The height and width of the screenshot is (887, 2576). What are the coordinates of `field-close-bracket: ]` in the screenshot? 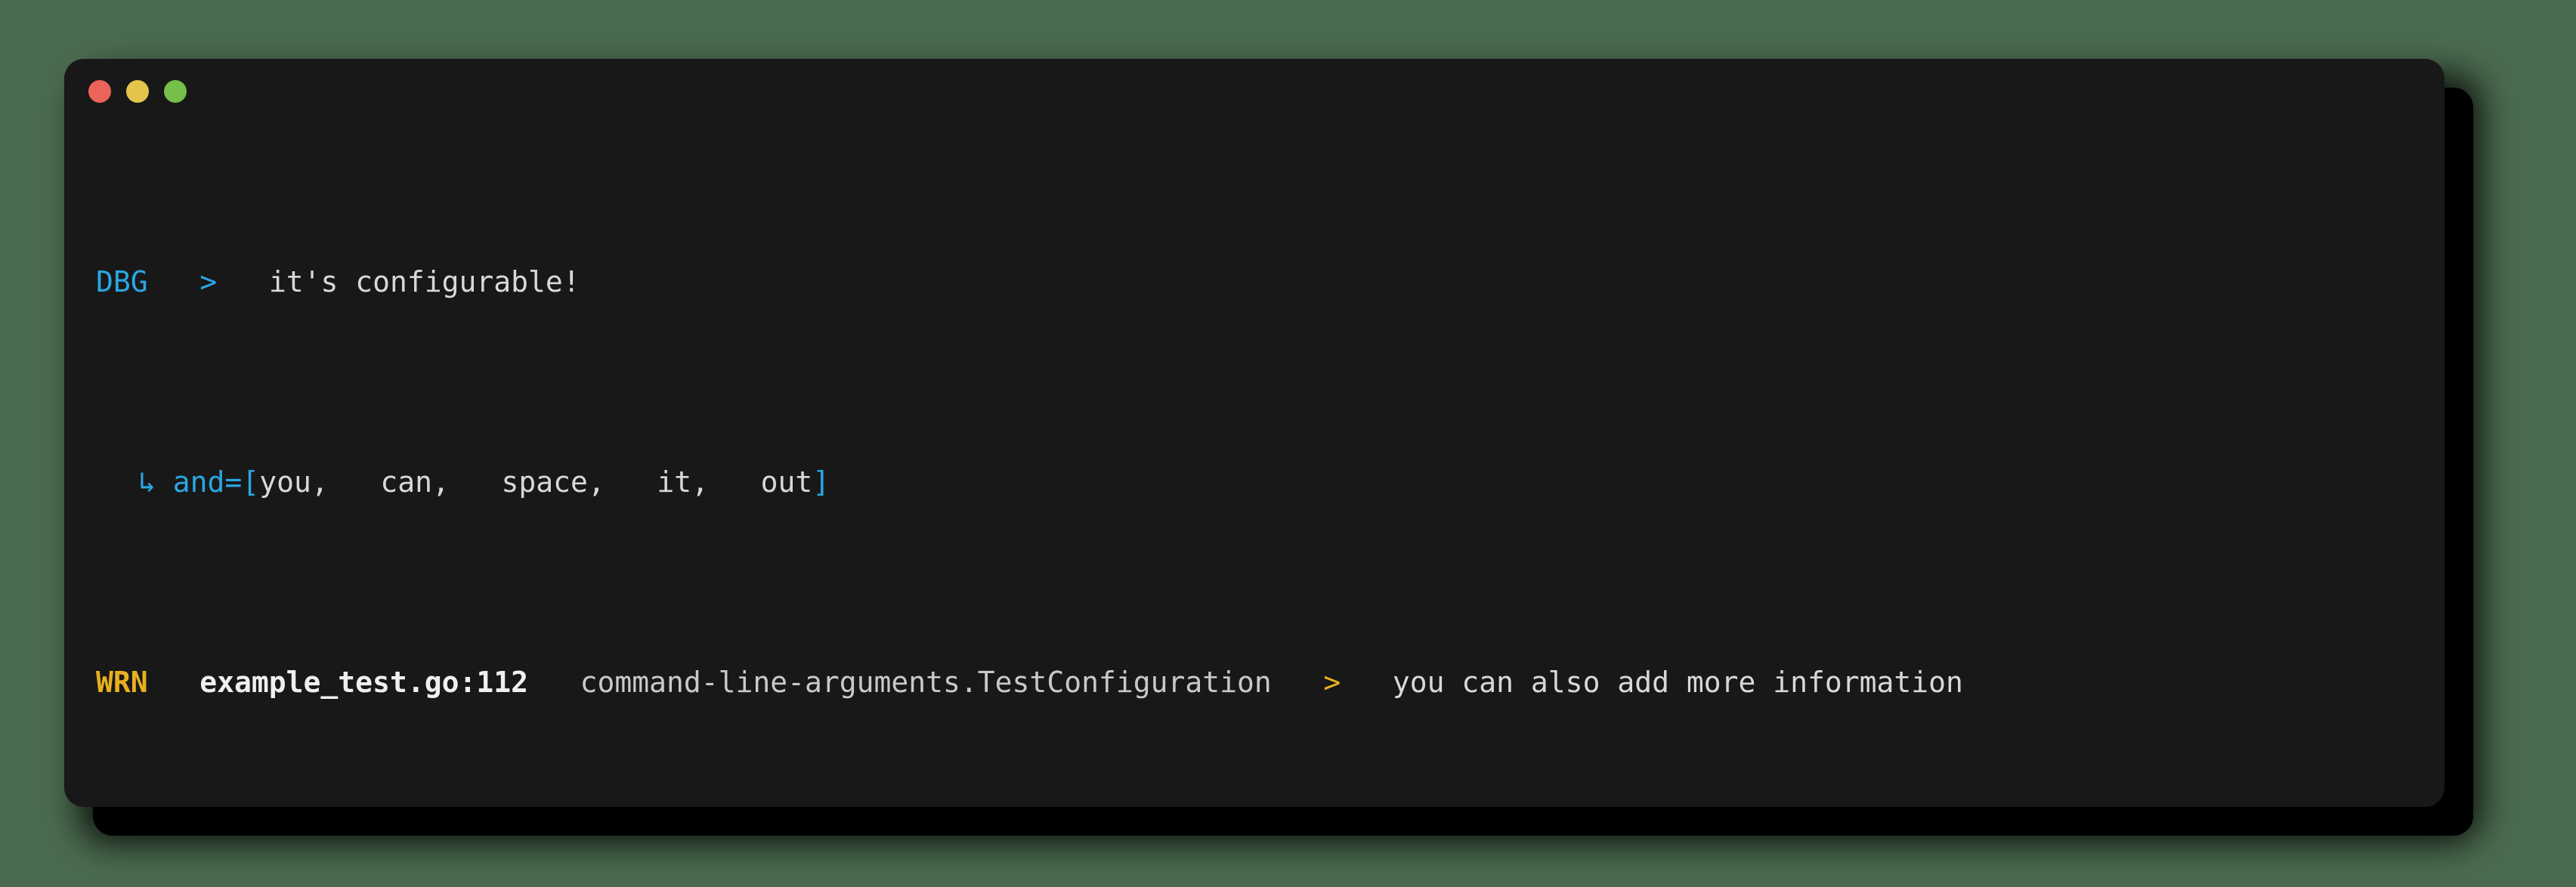 It's located at (821, 482).